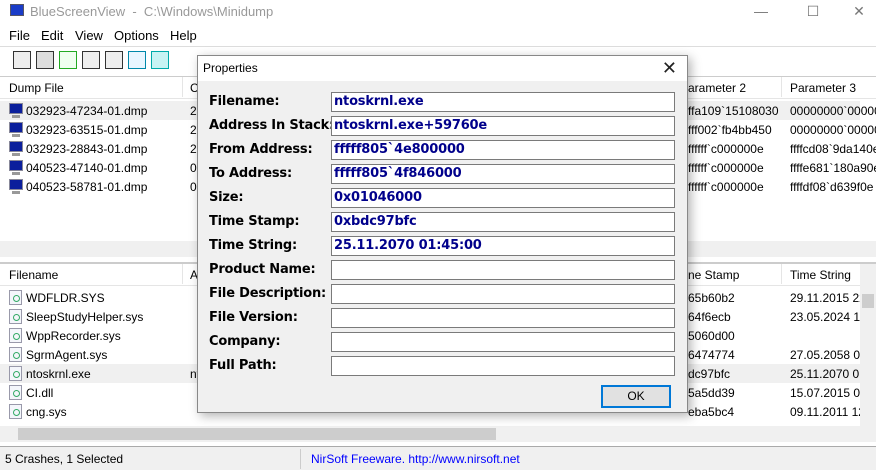  I want to click on lower-horizontal-scrollbar, so click(438, 434).